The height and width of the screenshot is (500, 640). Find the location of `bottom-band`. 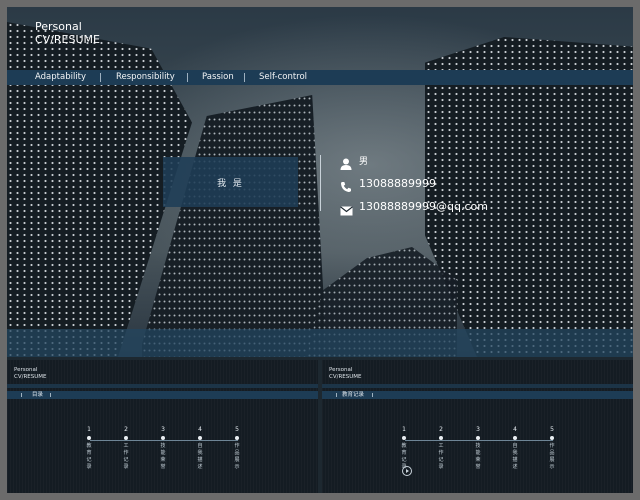

bottom-band is located at coordinates (320, 343).